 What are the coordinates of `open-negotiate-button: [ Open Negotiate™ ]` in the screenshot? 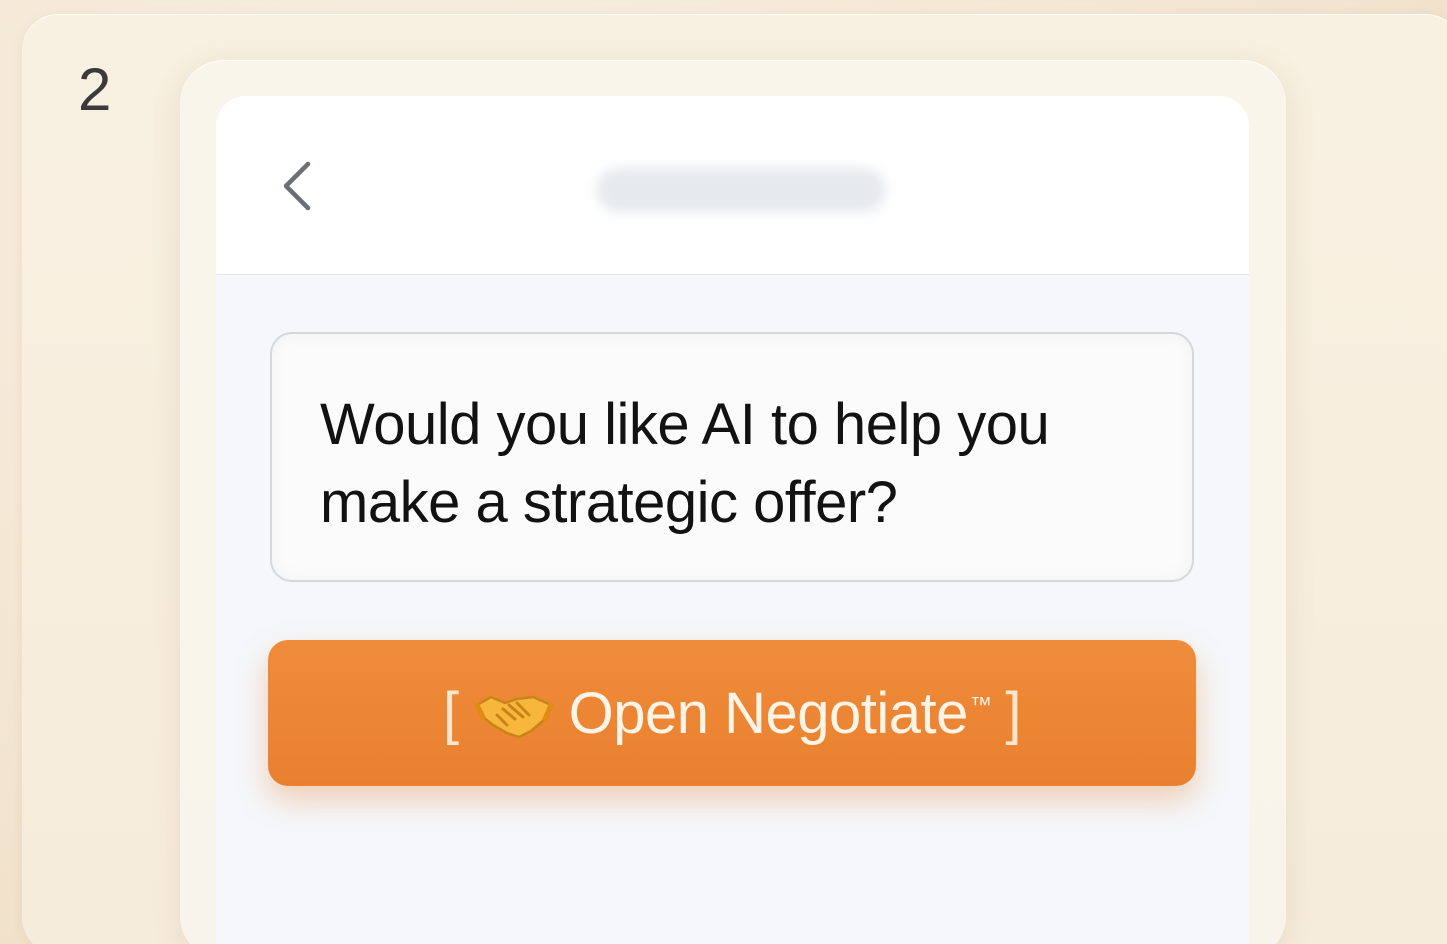 It's located at (732, 713).